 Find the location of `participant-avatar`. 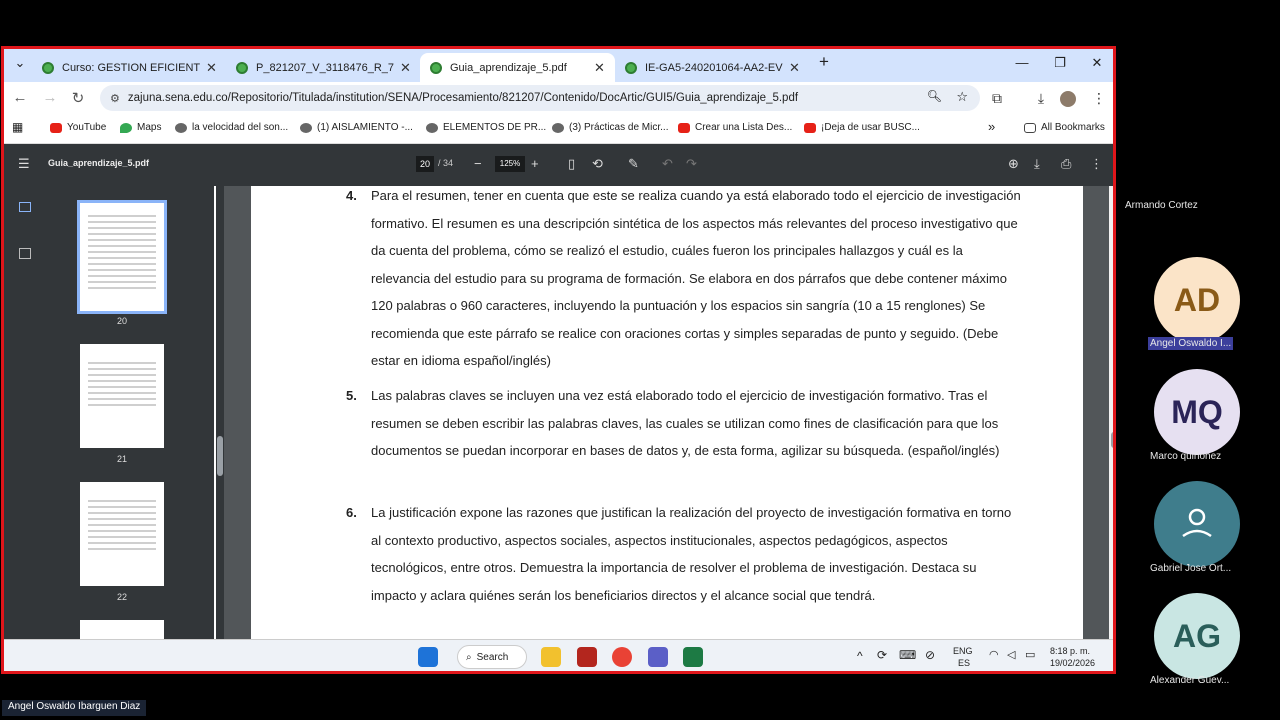

participant-avatar is located at coordinates (1197, 524).